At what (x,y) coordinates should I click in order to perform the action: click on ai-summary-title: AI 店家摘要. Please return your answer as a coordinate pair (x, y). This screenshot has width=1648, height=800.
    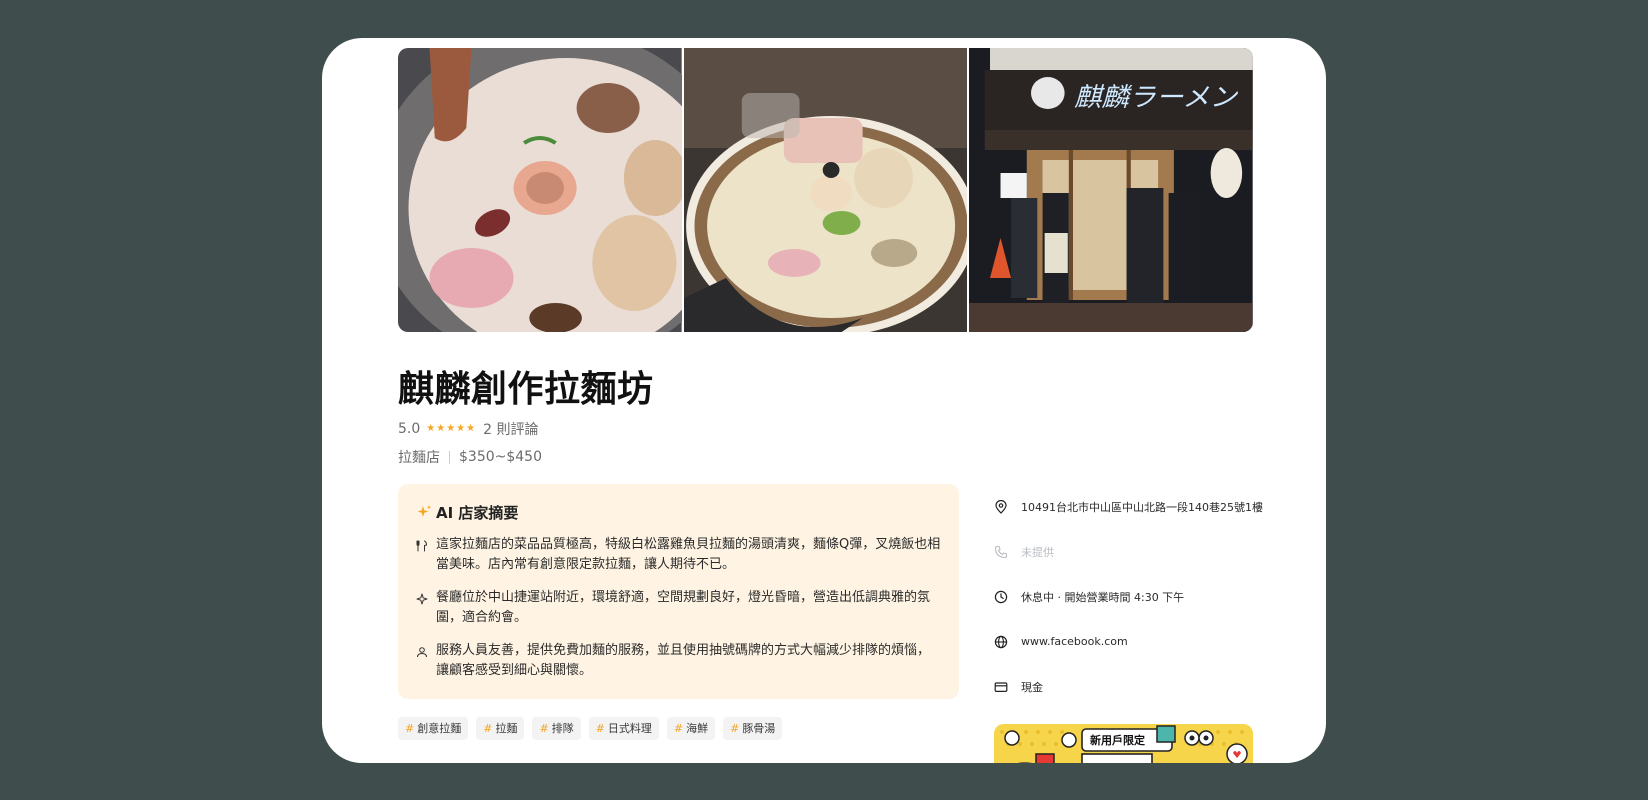
    Looking at the image, I should click on (477, 512).